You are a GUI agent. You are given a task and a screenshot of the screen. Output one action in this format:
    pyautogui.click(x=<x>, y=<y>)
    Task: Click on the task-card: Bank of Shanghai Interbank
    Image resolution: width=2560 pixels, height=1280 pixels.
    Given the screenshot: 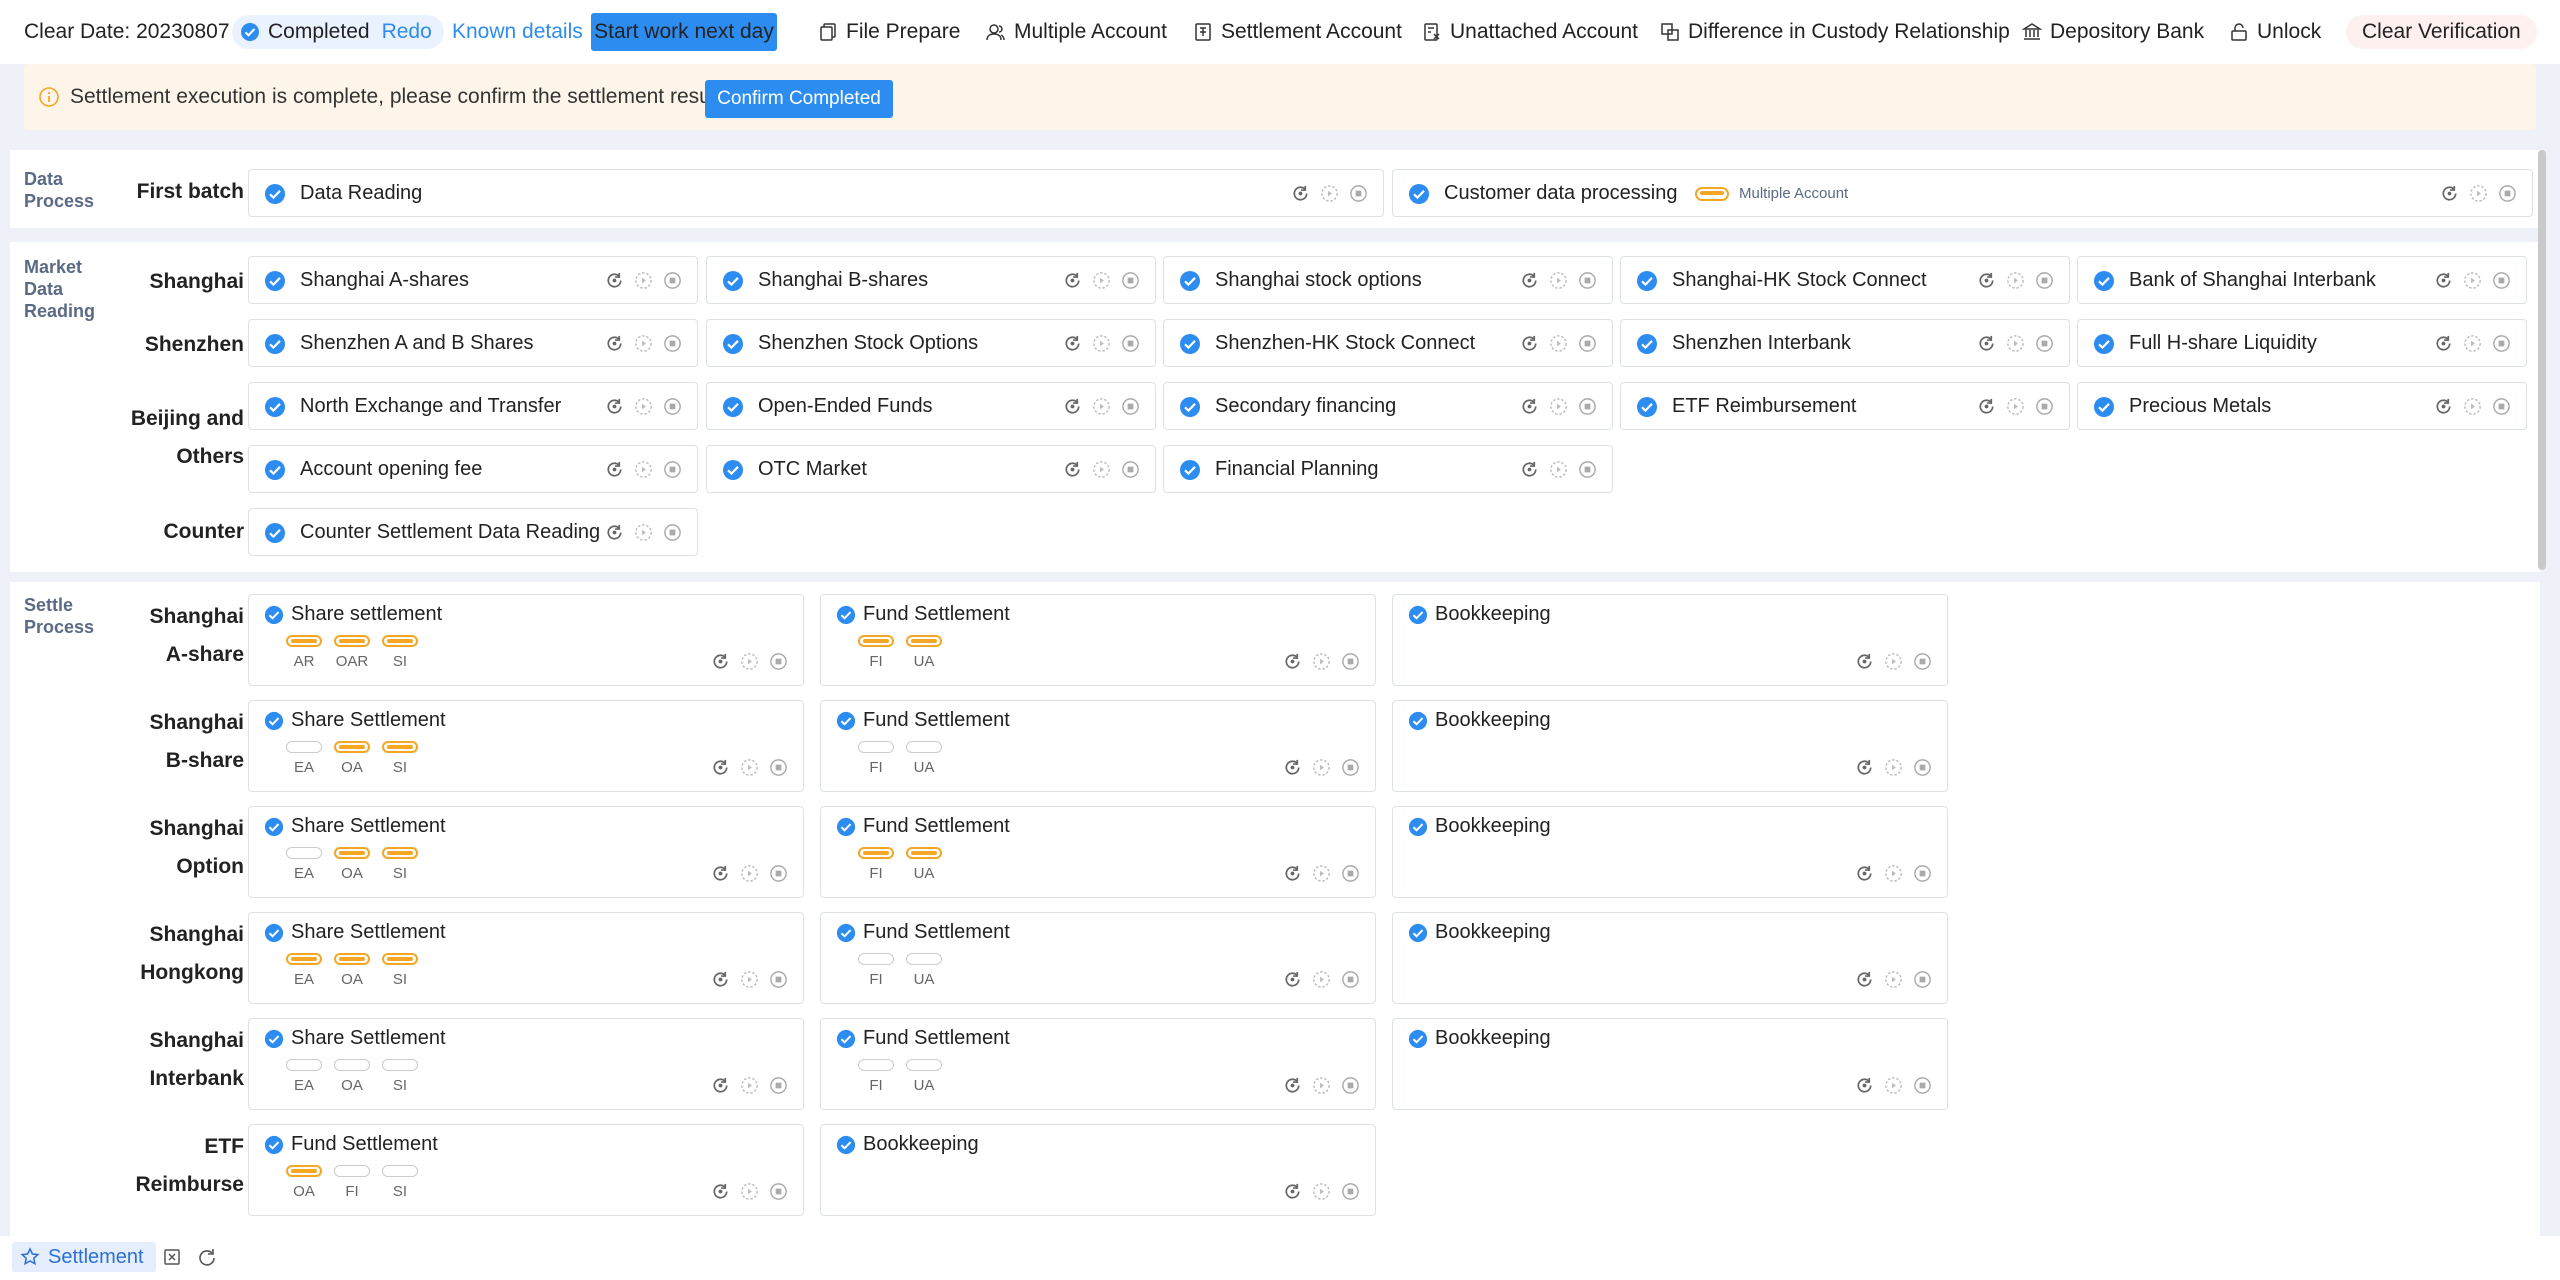 What is the action you would take?
    pyautogui.click(x=2302, y=280)
    